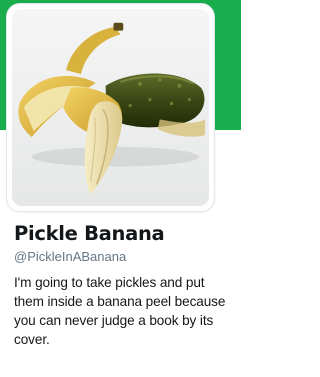  I want to click on profile-display-name: Pickle Banana, so click(89, 233).